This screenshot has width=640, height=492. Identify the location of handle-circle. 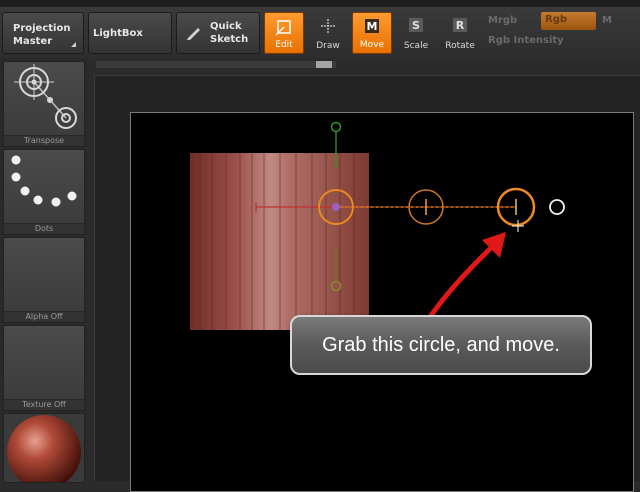
(557, 207).